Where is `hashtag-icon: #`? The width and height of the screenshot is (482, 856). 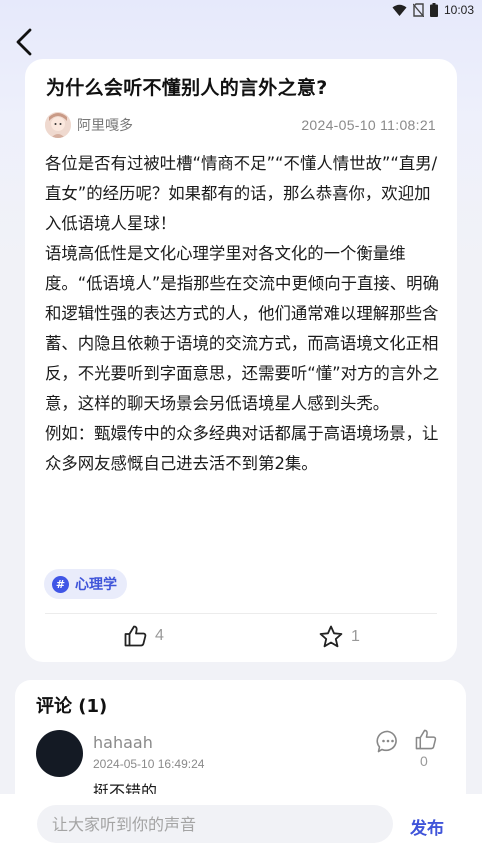 hashtag-icon: # is located at coordinates (60, 584).